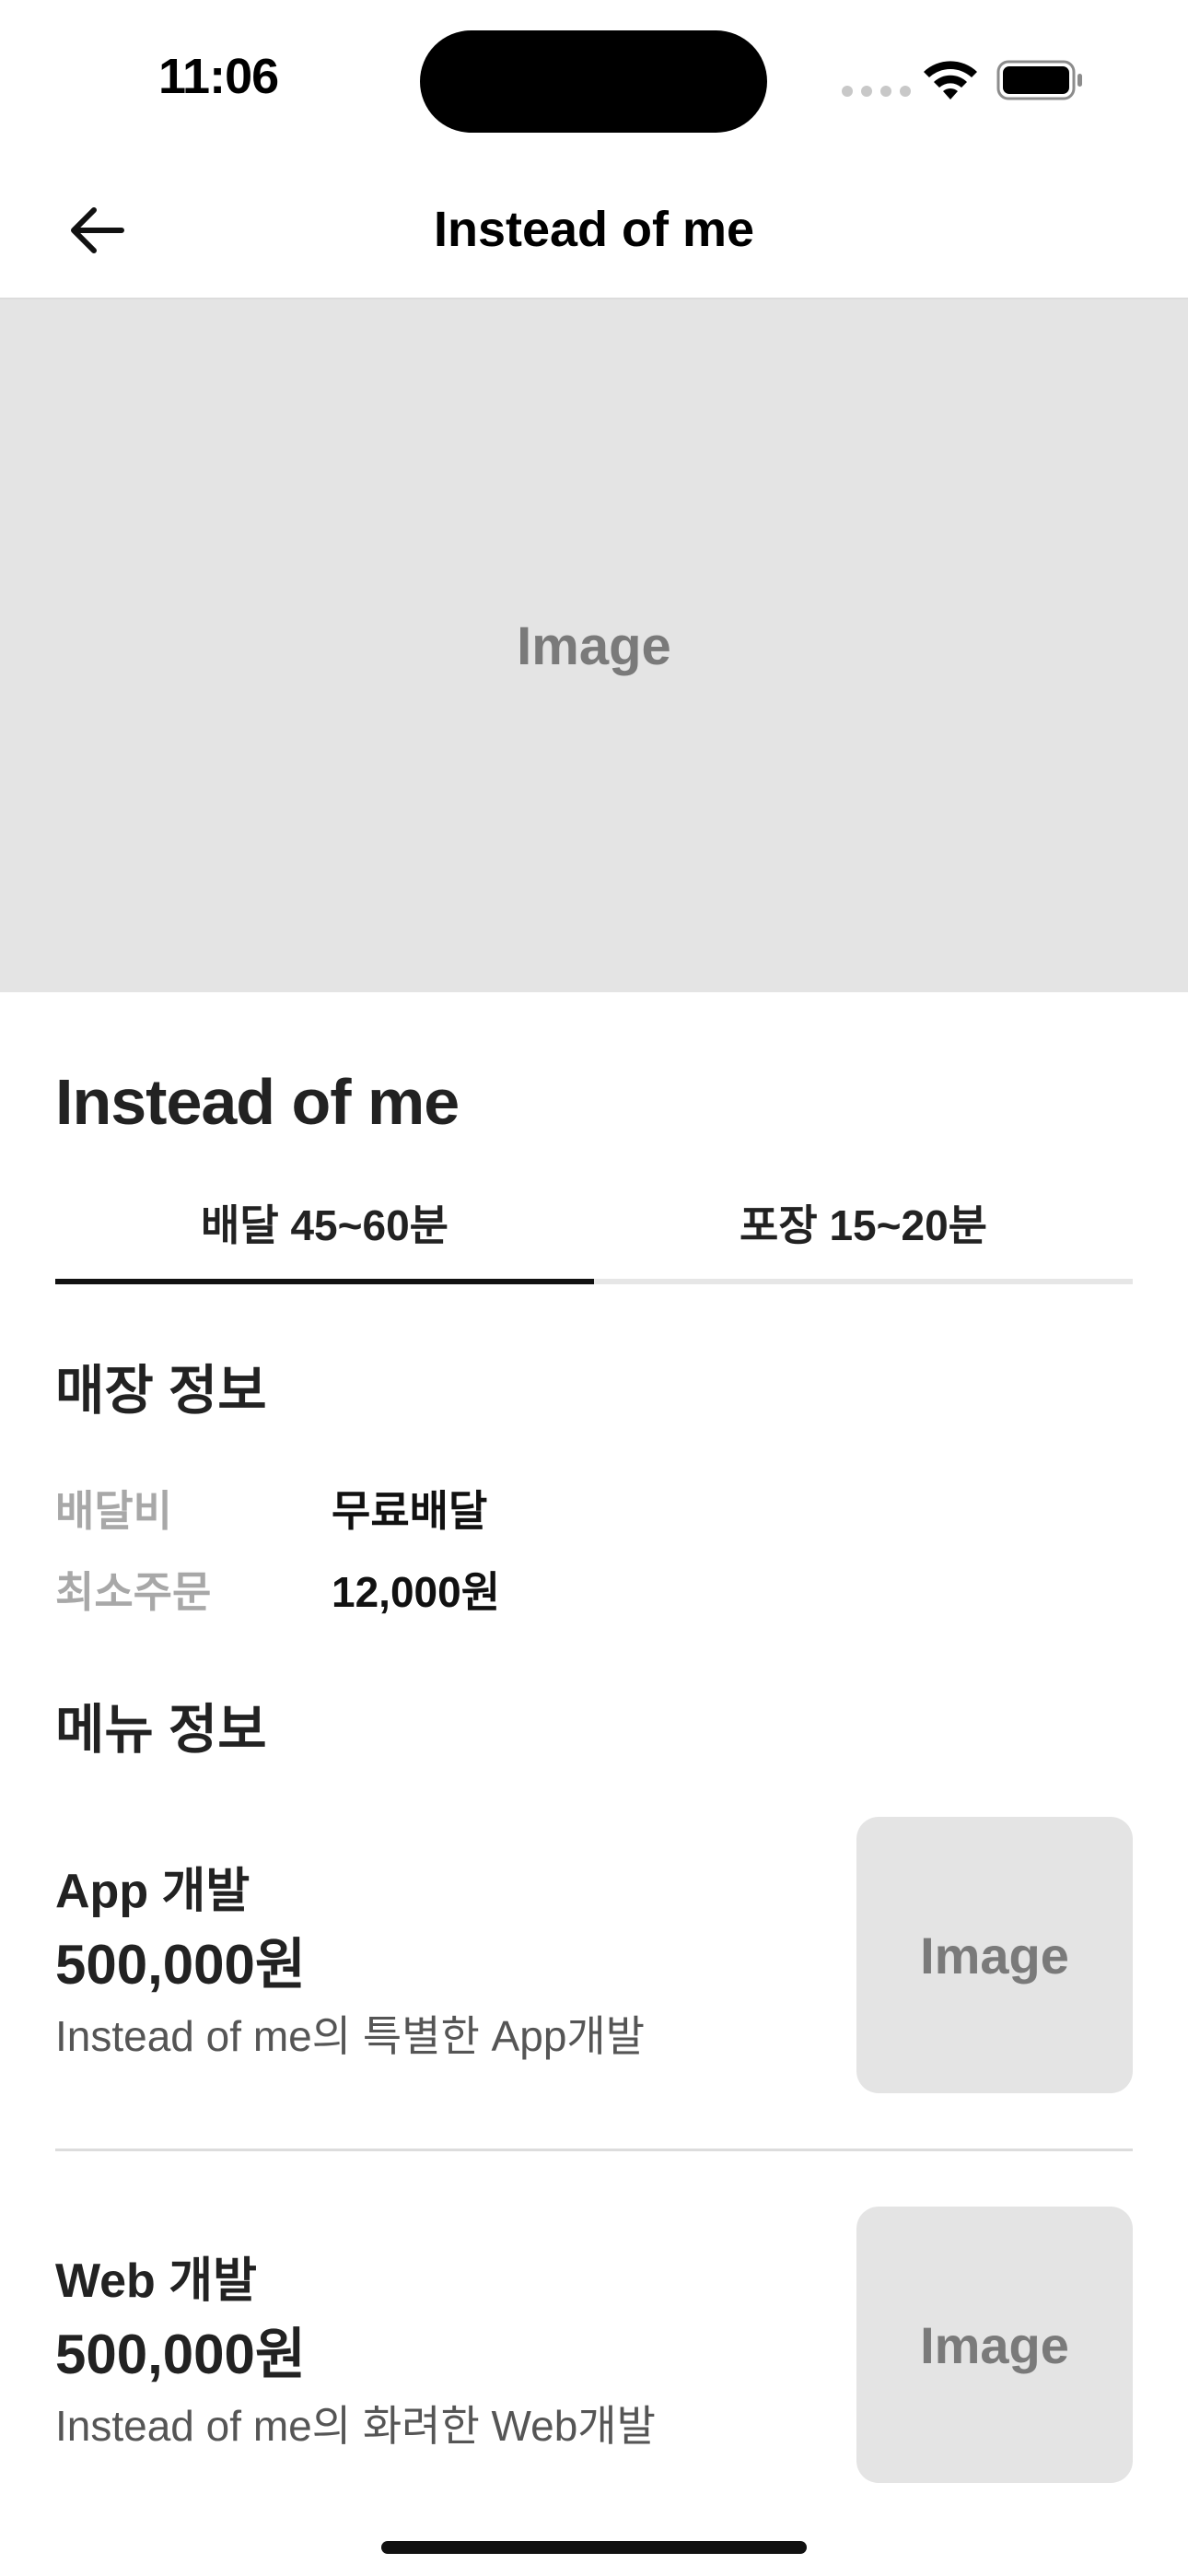 This screenshot has height=2576, width=1188. Describe the element at coordinates (161, 1391) in the screenshot. I see `store-info-title: 매장 정보` at that location.